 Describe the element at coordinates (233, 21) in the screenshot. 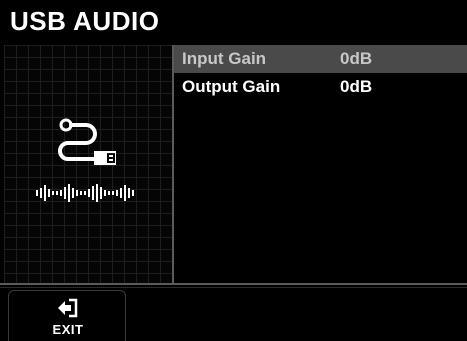

I see `title-bar: USB AUDIO` at that location.